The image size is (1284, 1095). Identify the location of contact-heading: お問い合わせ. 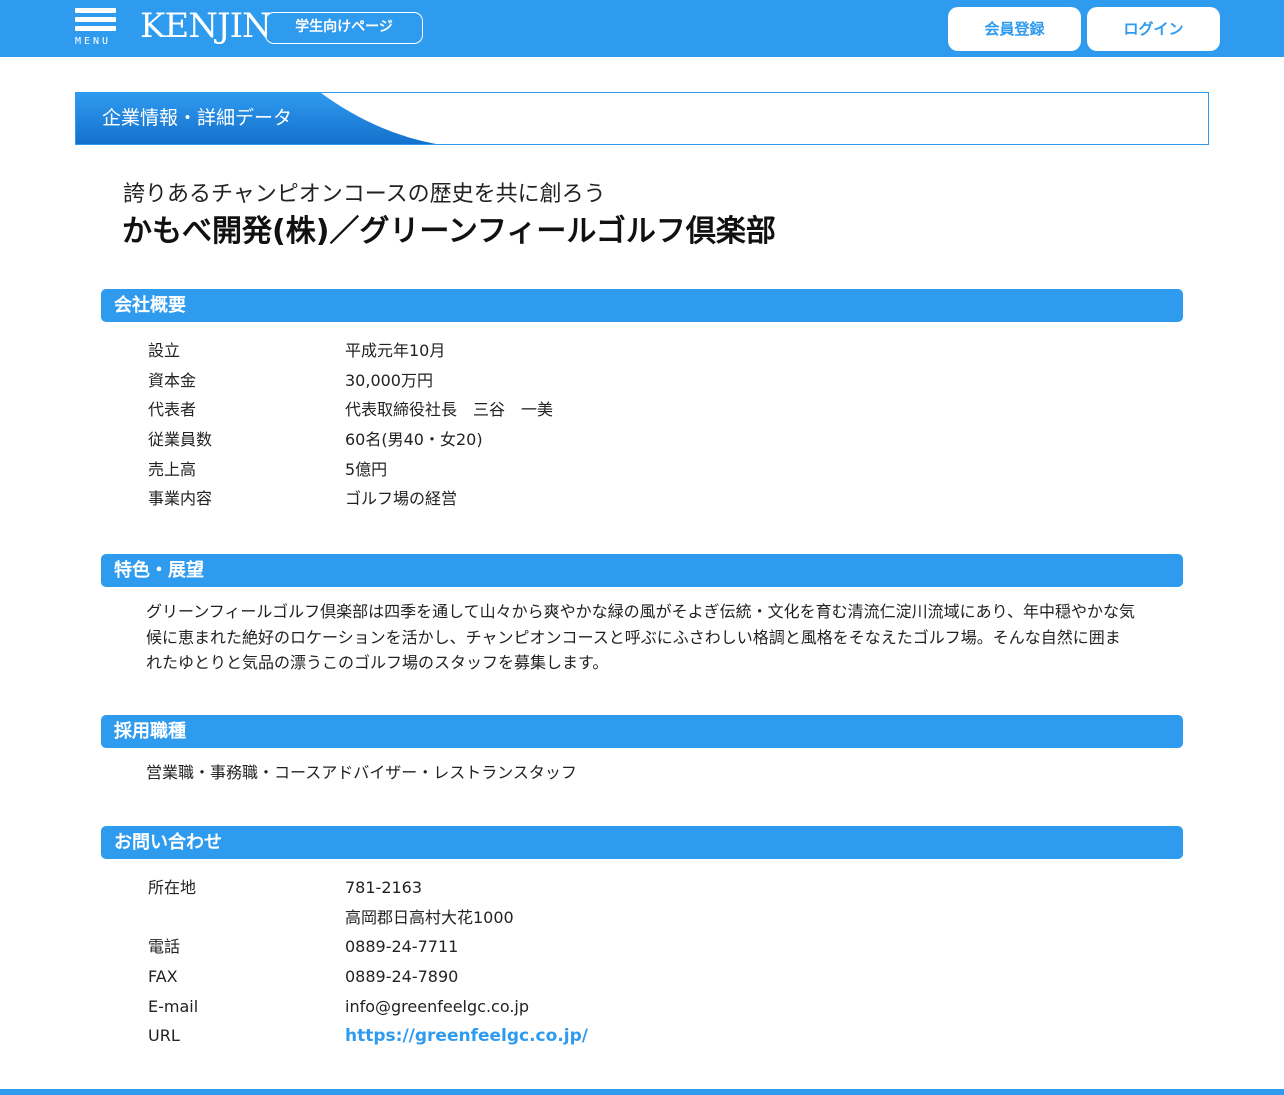
(642, 842).